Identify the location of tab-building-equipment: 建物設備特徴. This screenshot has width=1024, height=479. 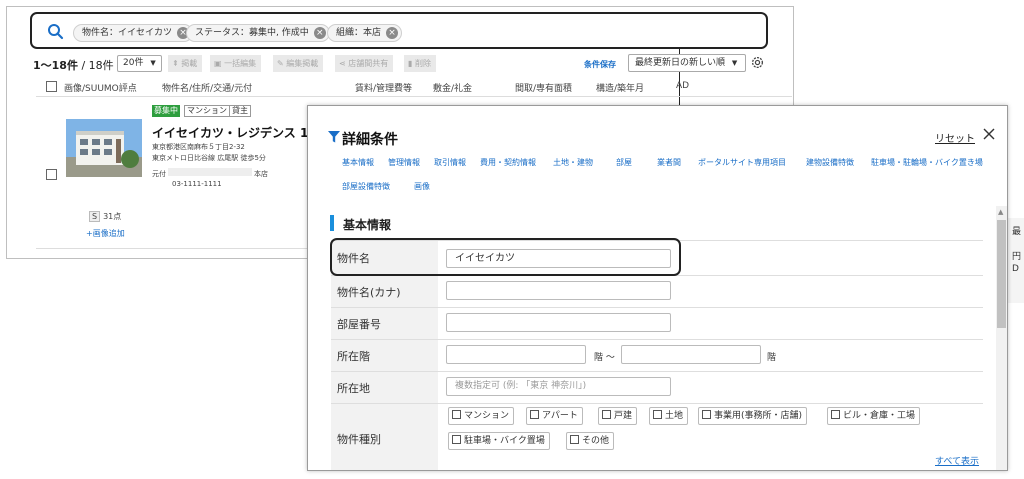
(830, 162).